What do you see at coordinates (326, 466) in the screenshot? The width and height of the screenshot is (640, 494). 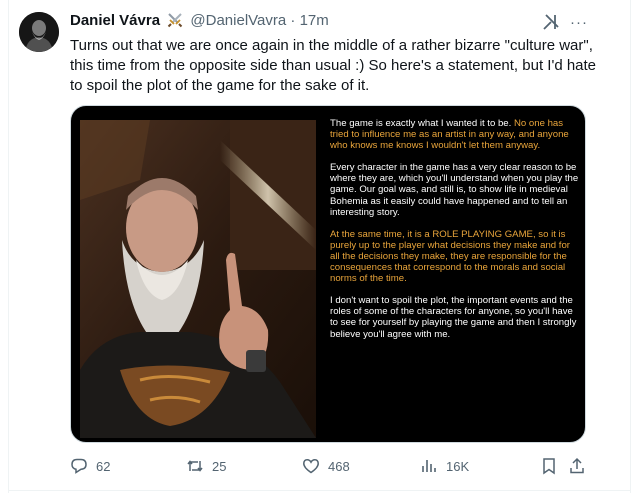 I see `like-button: 468` at bounding box center [326, 466].